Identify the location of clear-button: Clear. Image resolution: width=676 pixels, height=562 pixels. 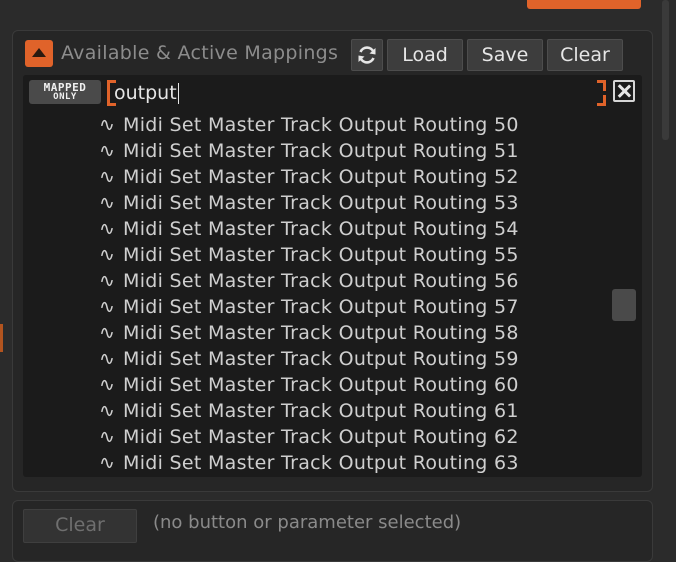
(585, 55).